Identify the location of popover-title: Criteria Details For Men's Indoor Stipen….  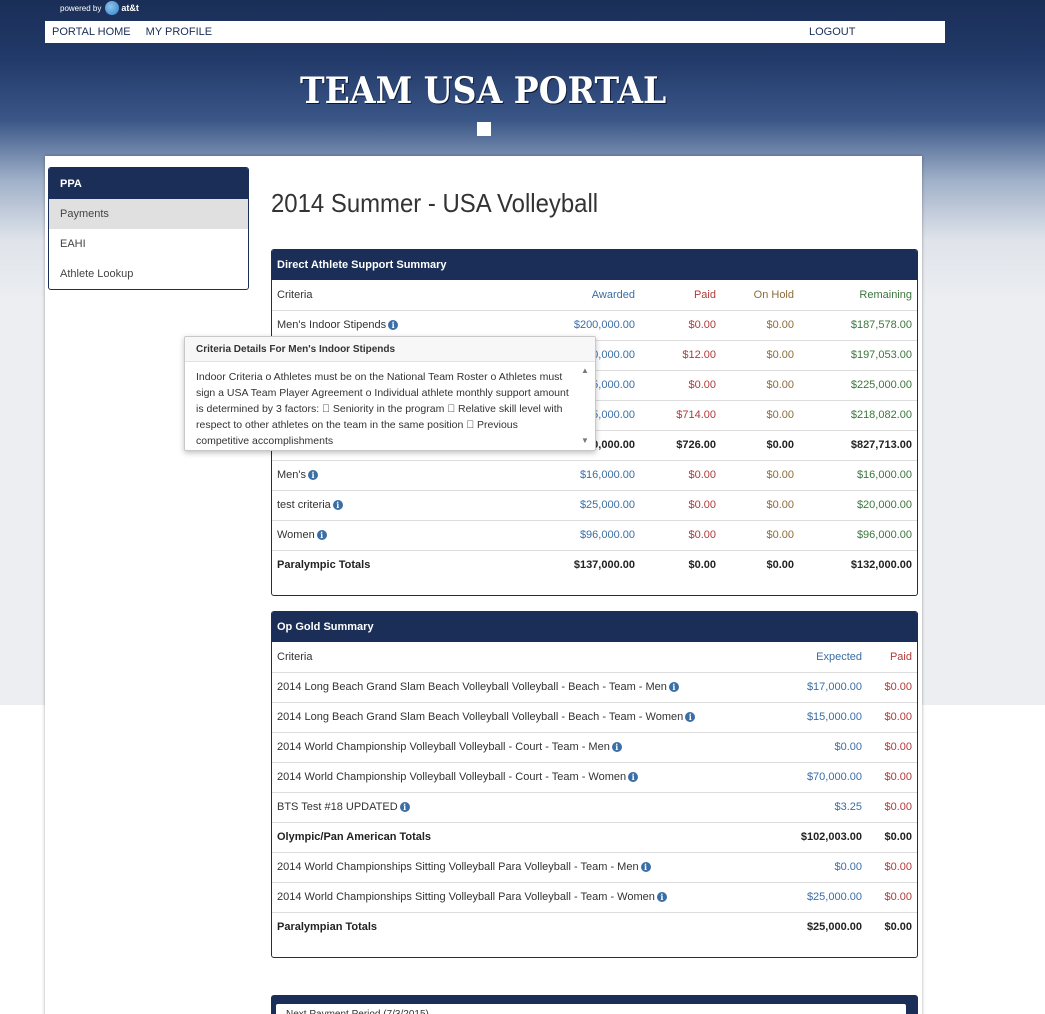
(390, 349).